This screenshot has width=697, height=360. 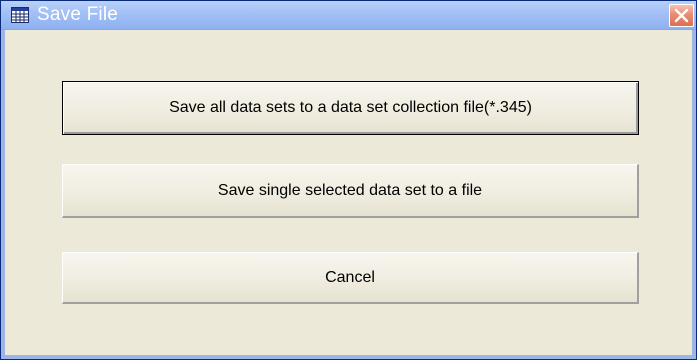 What do you see at coordinates (348, 15) in the screenshot?
I see `title-bar: Save File` at bounding box center [348, 15].